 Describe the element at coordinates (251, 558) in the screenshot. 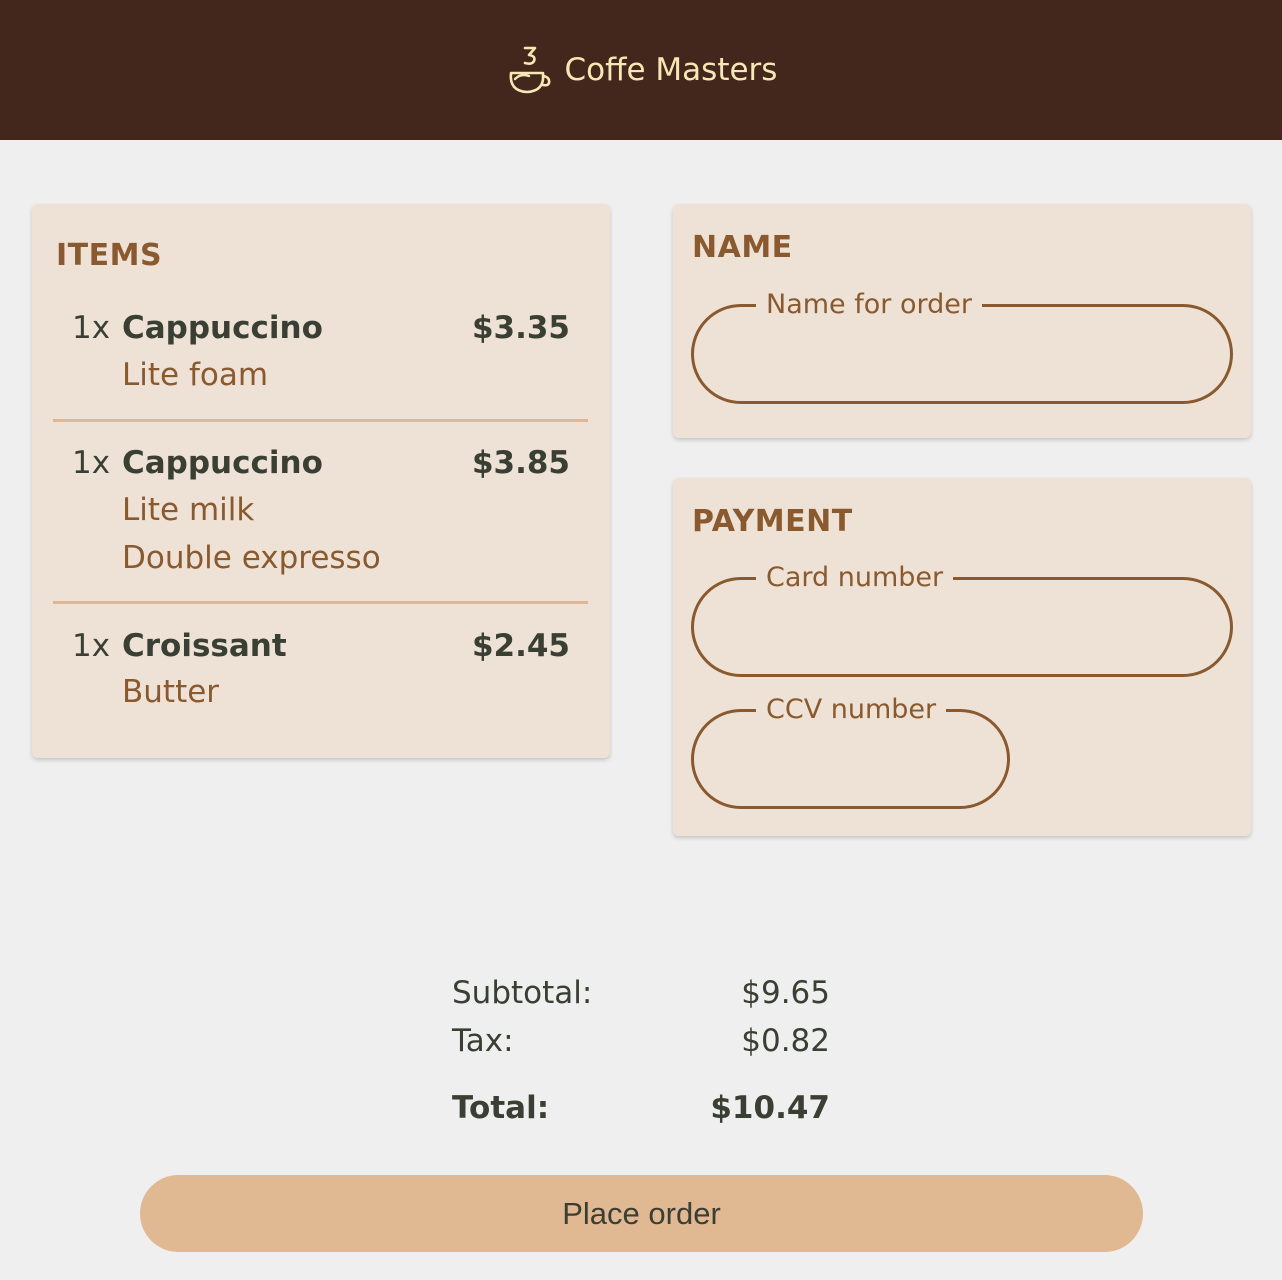

I see `item-option: Double expresso` at that location.